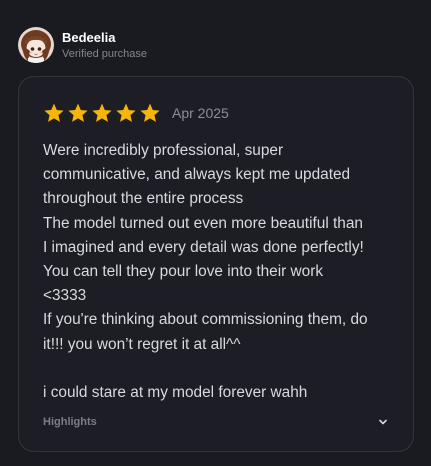 Image resolution: width=431 pixels, height=466 pixels. Describe the element at coordinates (216, 422) in the screenshot. I see `highlights-row: Highlights` at that location.